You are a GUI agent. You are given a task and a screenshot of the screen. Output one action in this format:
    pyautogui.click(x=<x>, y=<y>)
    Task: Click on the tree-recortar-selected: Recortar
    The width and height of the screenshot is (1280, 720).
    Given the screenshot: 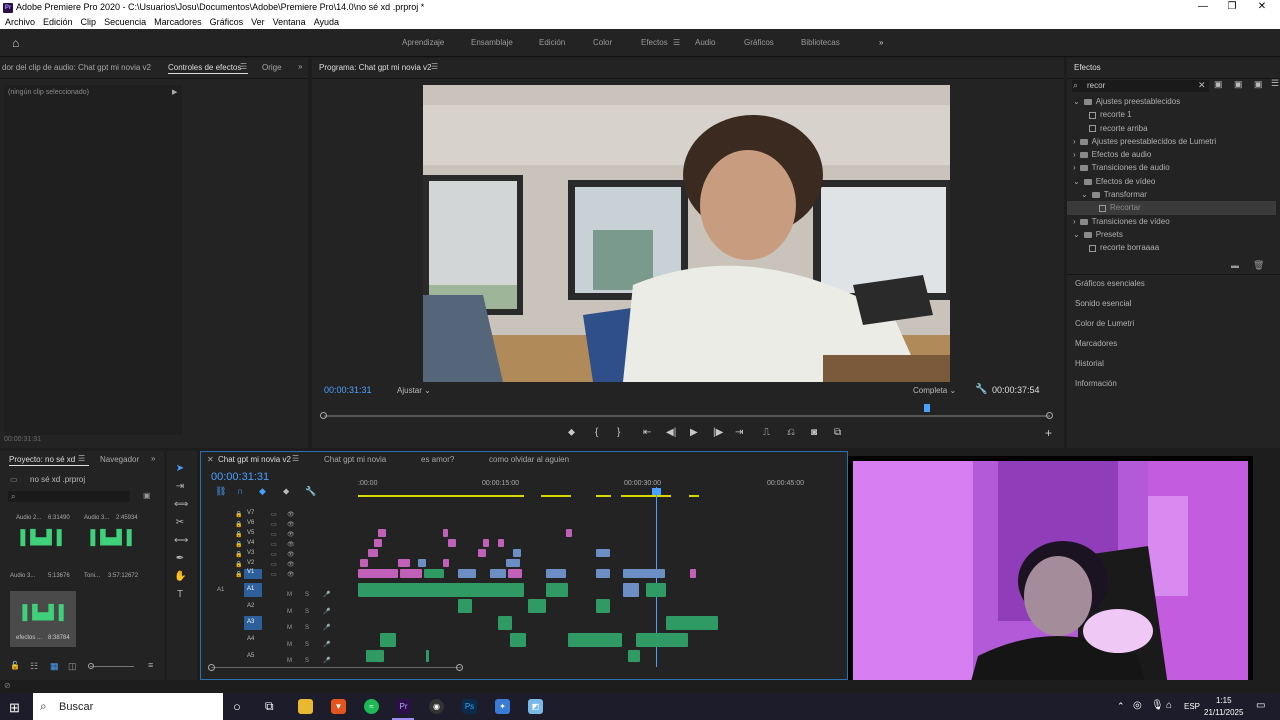 What is the action you would take?
    pyautogui.click(x=1171, y=208)
    